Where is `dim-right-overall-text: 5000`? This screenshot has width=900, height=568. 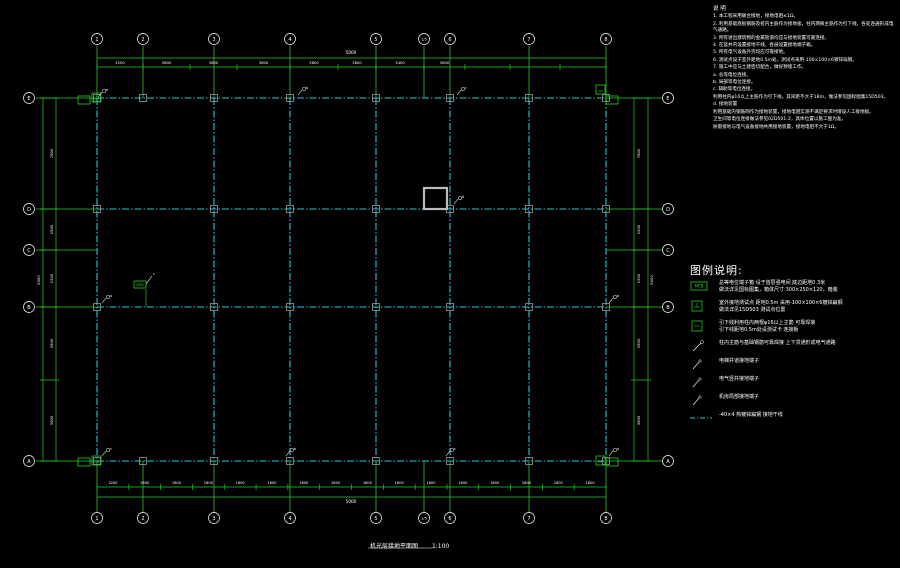
dim-right-overall-text: 5000 is located at coordinates (651, 280).